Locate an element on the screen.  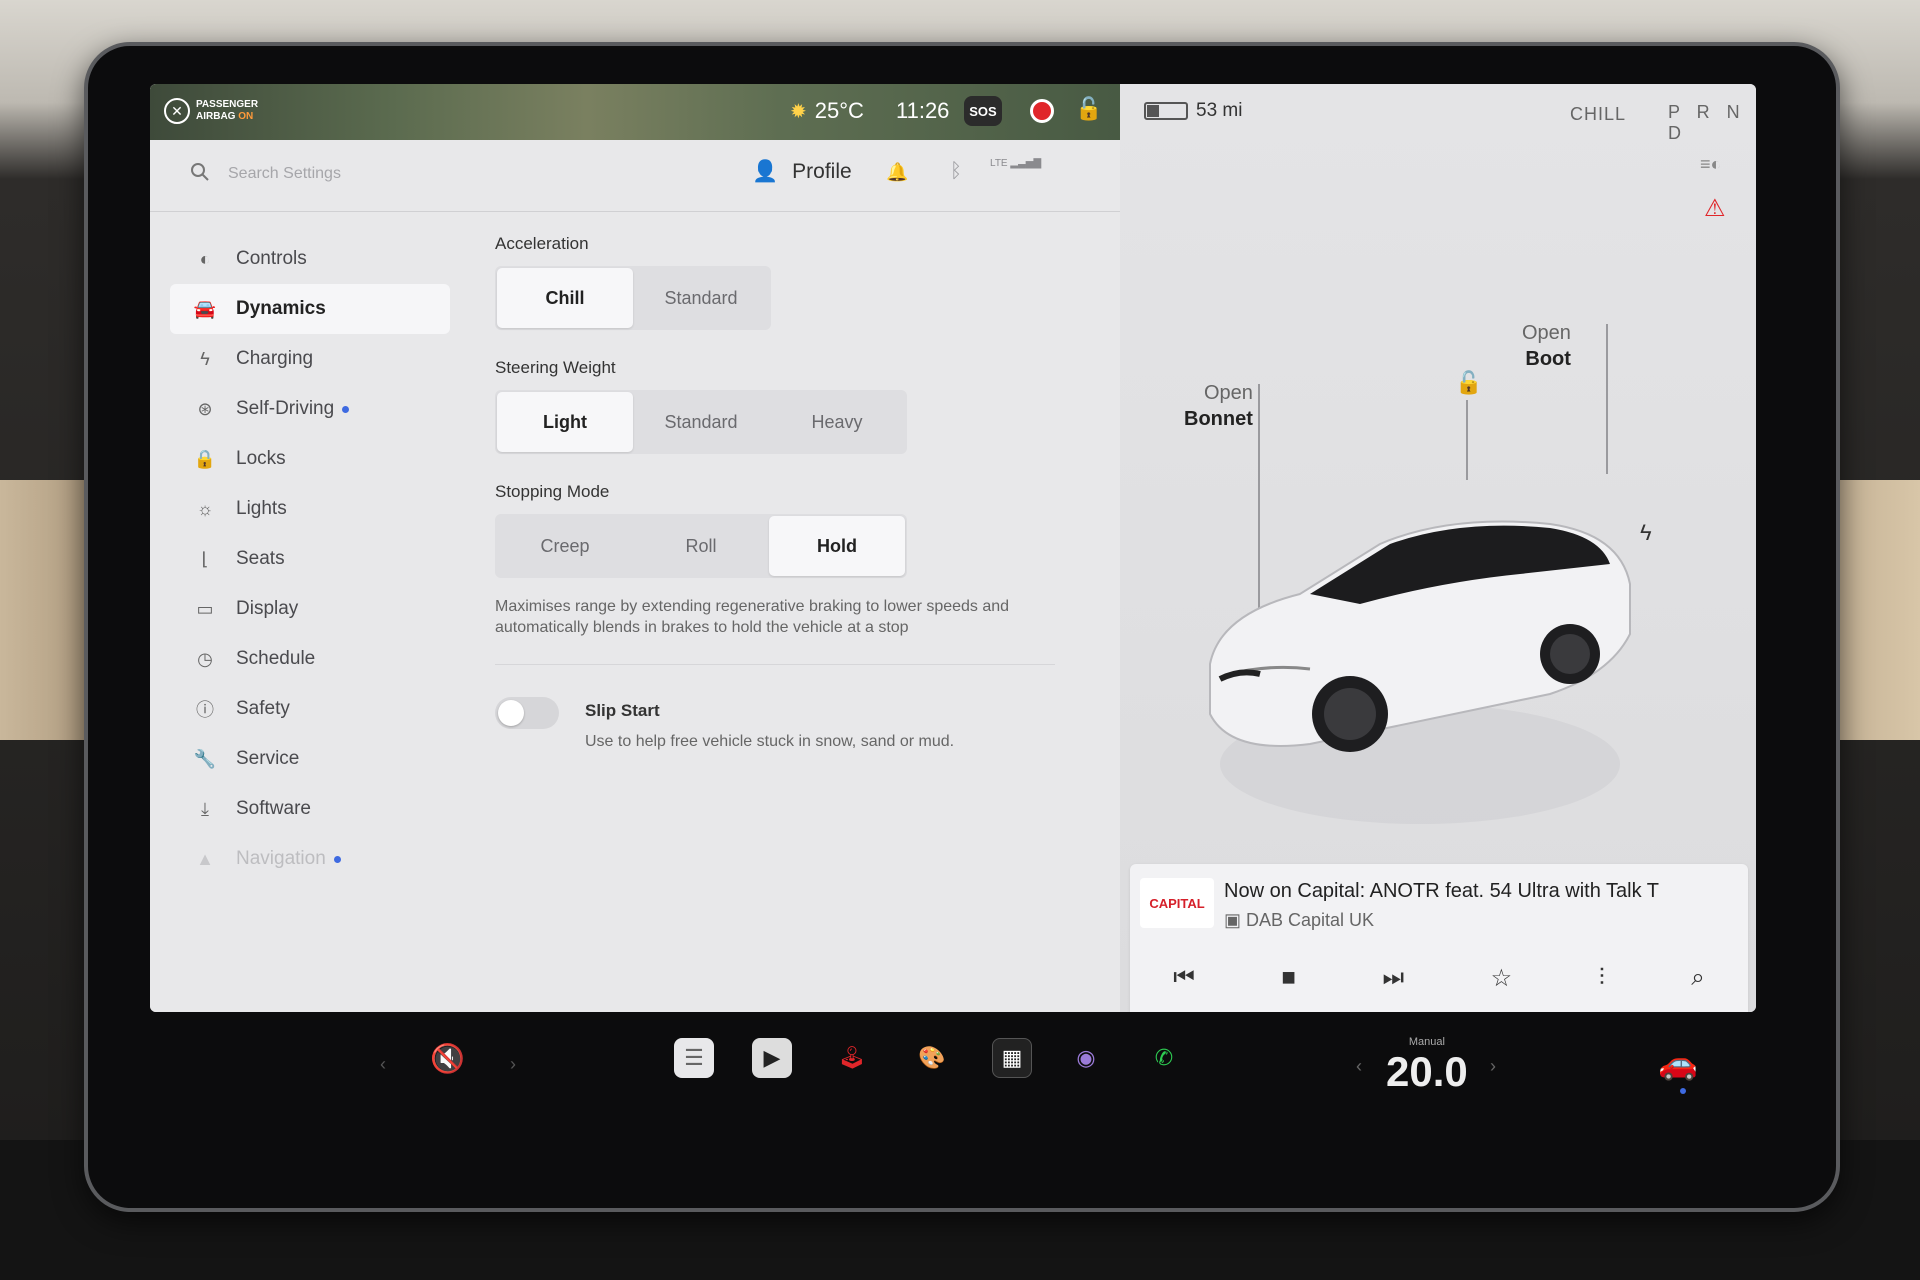
headlight-icon: ≡◐ is located at coordinates (1711, 164).